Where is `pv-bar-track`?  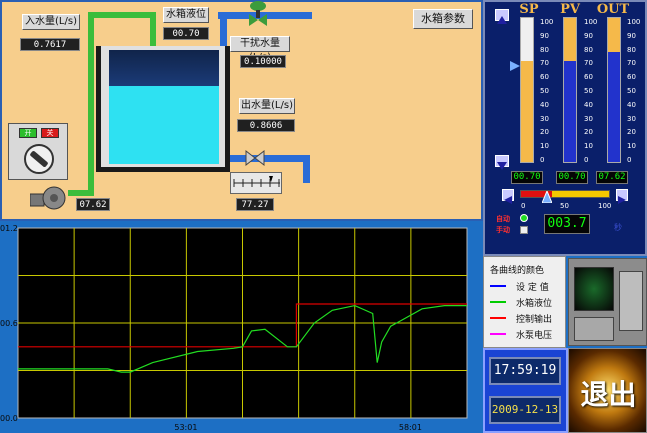 pv-bar-track is located at coordinates (570, 90).